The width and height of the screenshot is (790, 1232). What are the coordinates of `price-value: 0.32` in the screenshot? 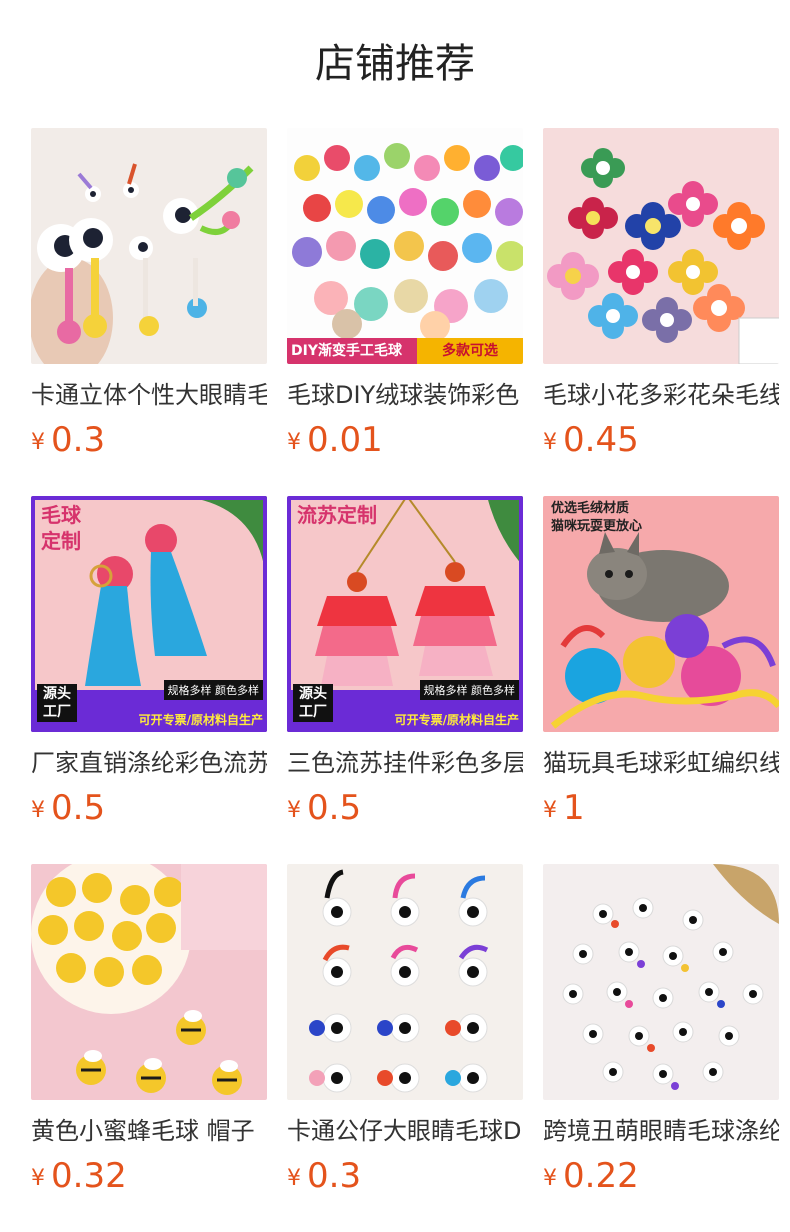 It's located at (89, 1176).